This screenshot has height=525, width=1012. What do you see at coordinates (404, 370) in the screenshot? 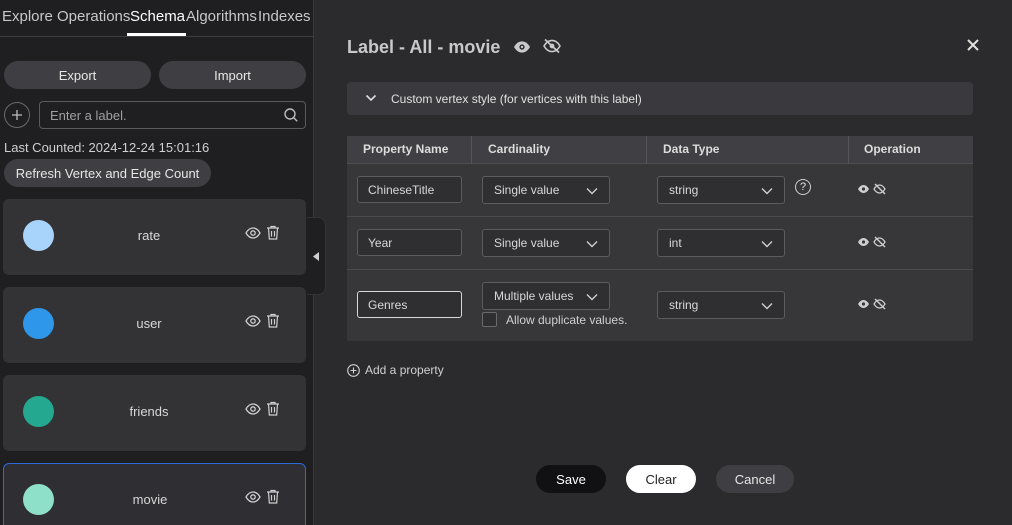
I see `add-property-label: Add a property` at bounding box center [404, 370].